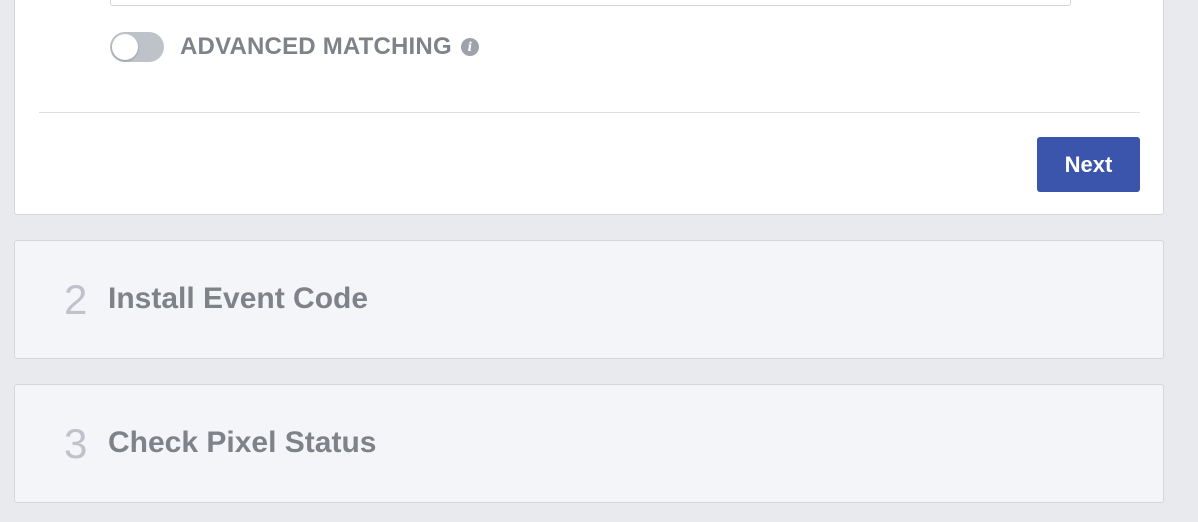 This screenshot has height=522, width=1198. What do you see at coordinates (316, 46) in the screenshot?
I see `advanced-matching-label: ADVANCED MATCHING` at bounding box center [316, 46].